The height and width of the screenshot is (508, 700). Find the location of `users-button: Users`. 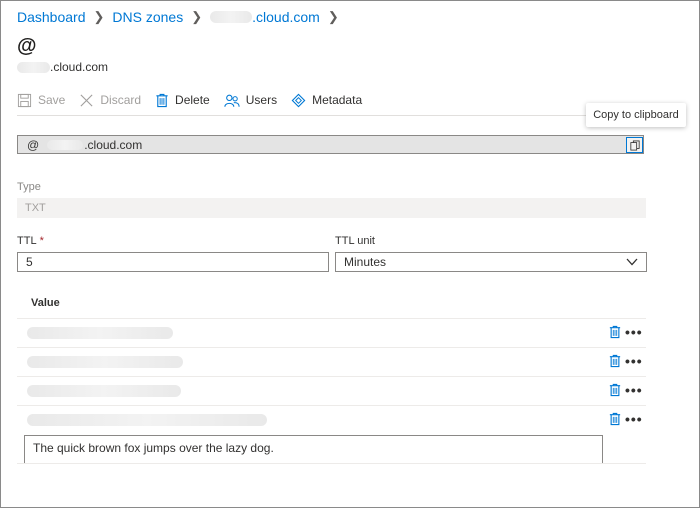

users-button: Users is located at coordinates (250, 100).